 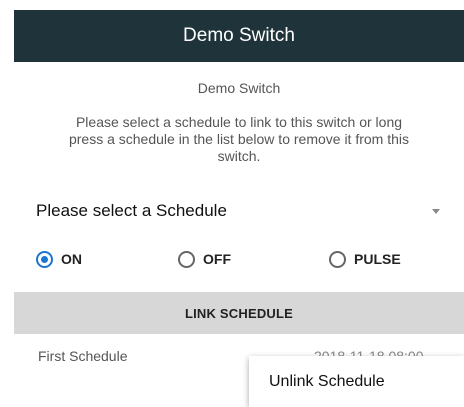 I want to click on context-menu: Unlink Schedule, so click(x=356, y=381).